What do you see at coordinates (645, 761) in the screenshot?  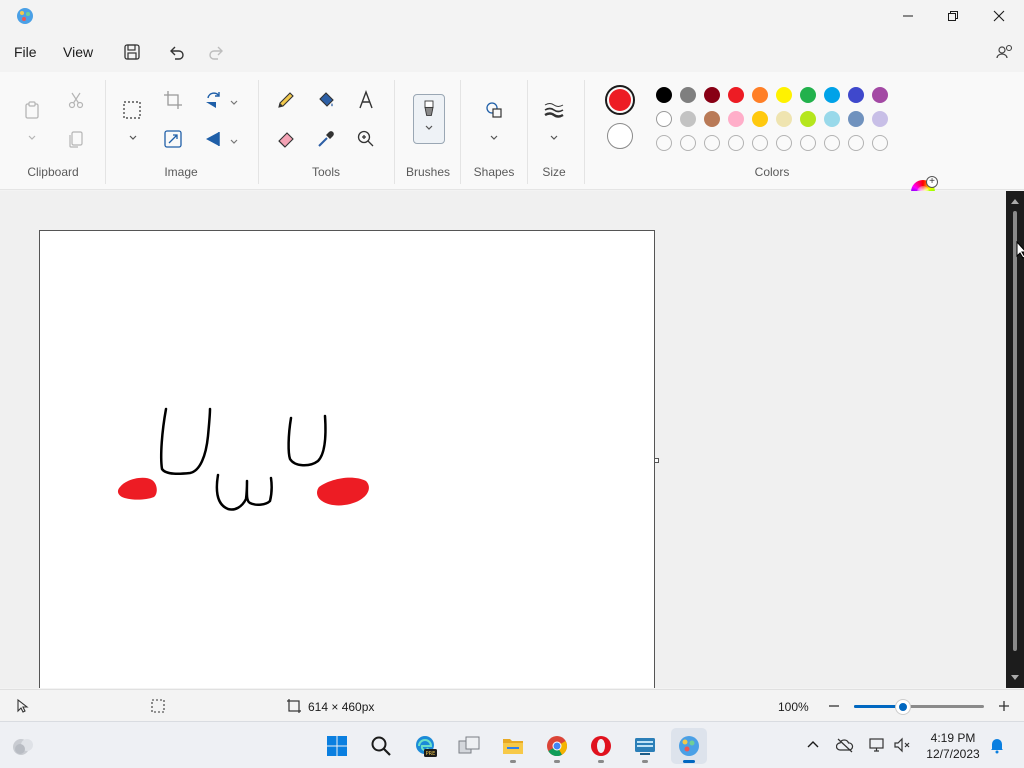 I see `running-indicator` at bounding box center [645, 761].